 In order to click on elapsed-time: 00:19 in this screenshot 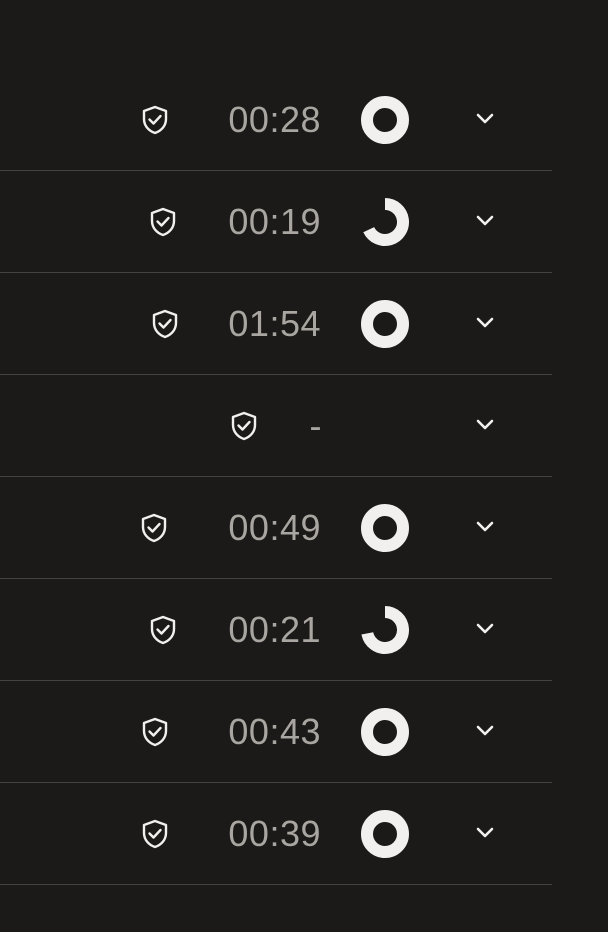, I will do `click(274, 221)`.